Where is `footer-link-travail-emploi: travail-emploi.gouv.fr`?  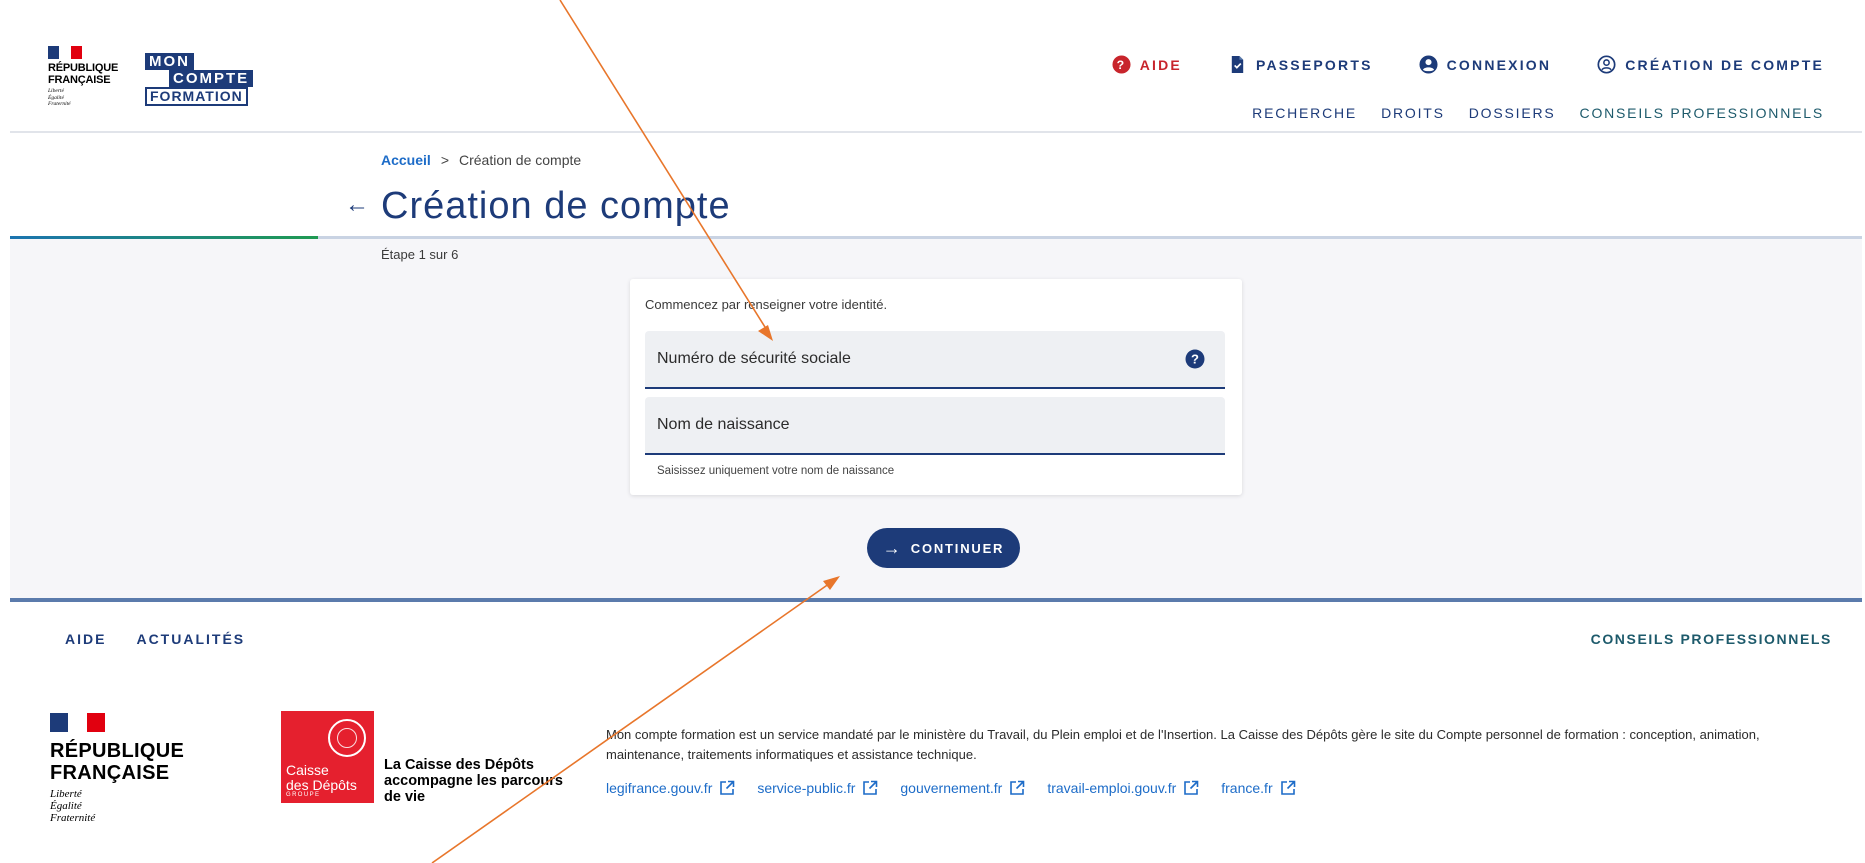 footer-link-travail-emploi: travail-emploi.gouv.fr is located at coordinates (1123, 788).